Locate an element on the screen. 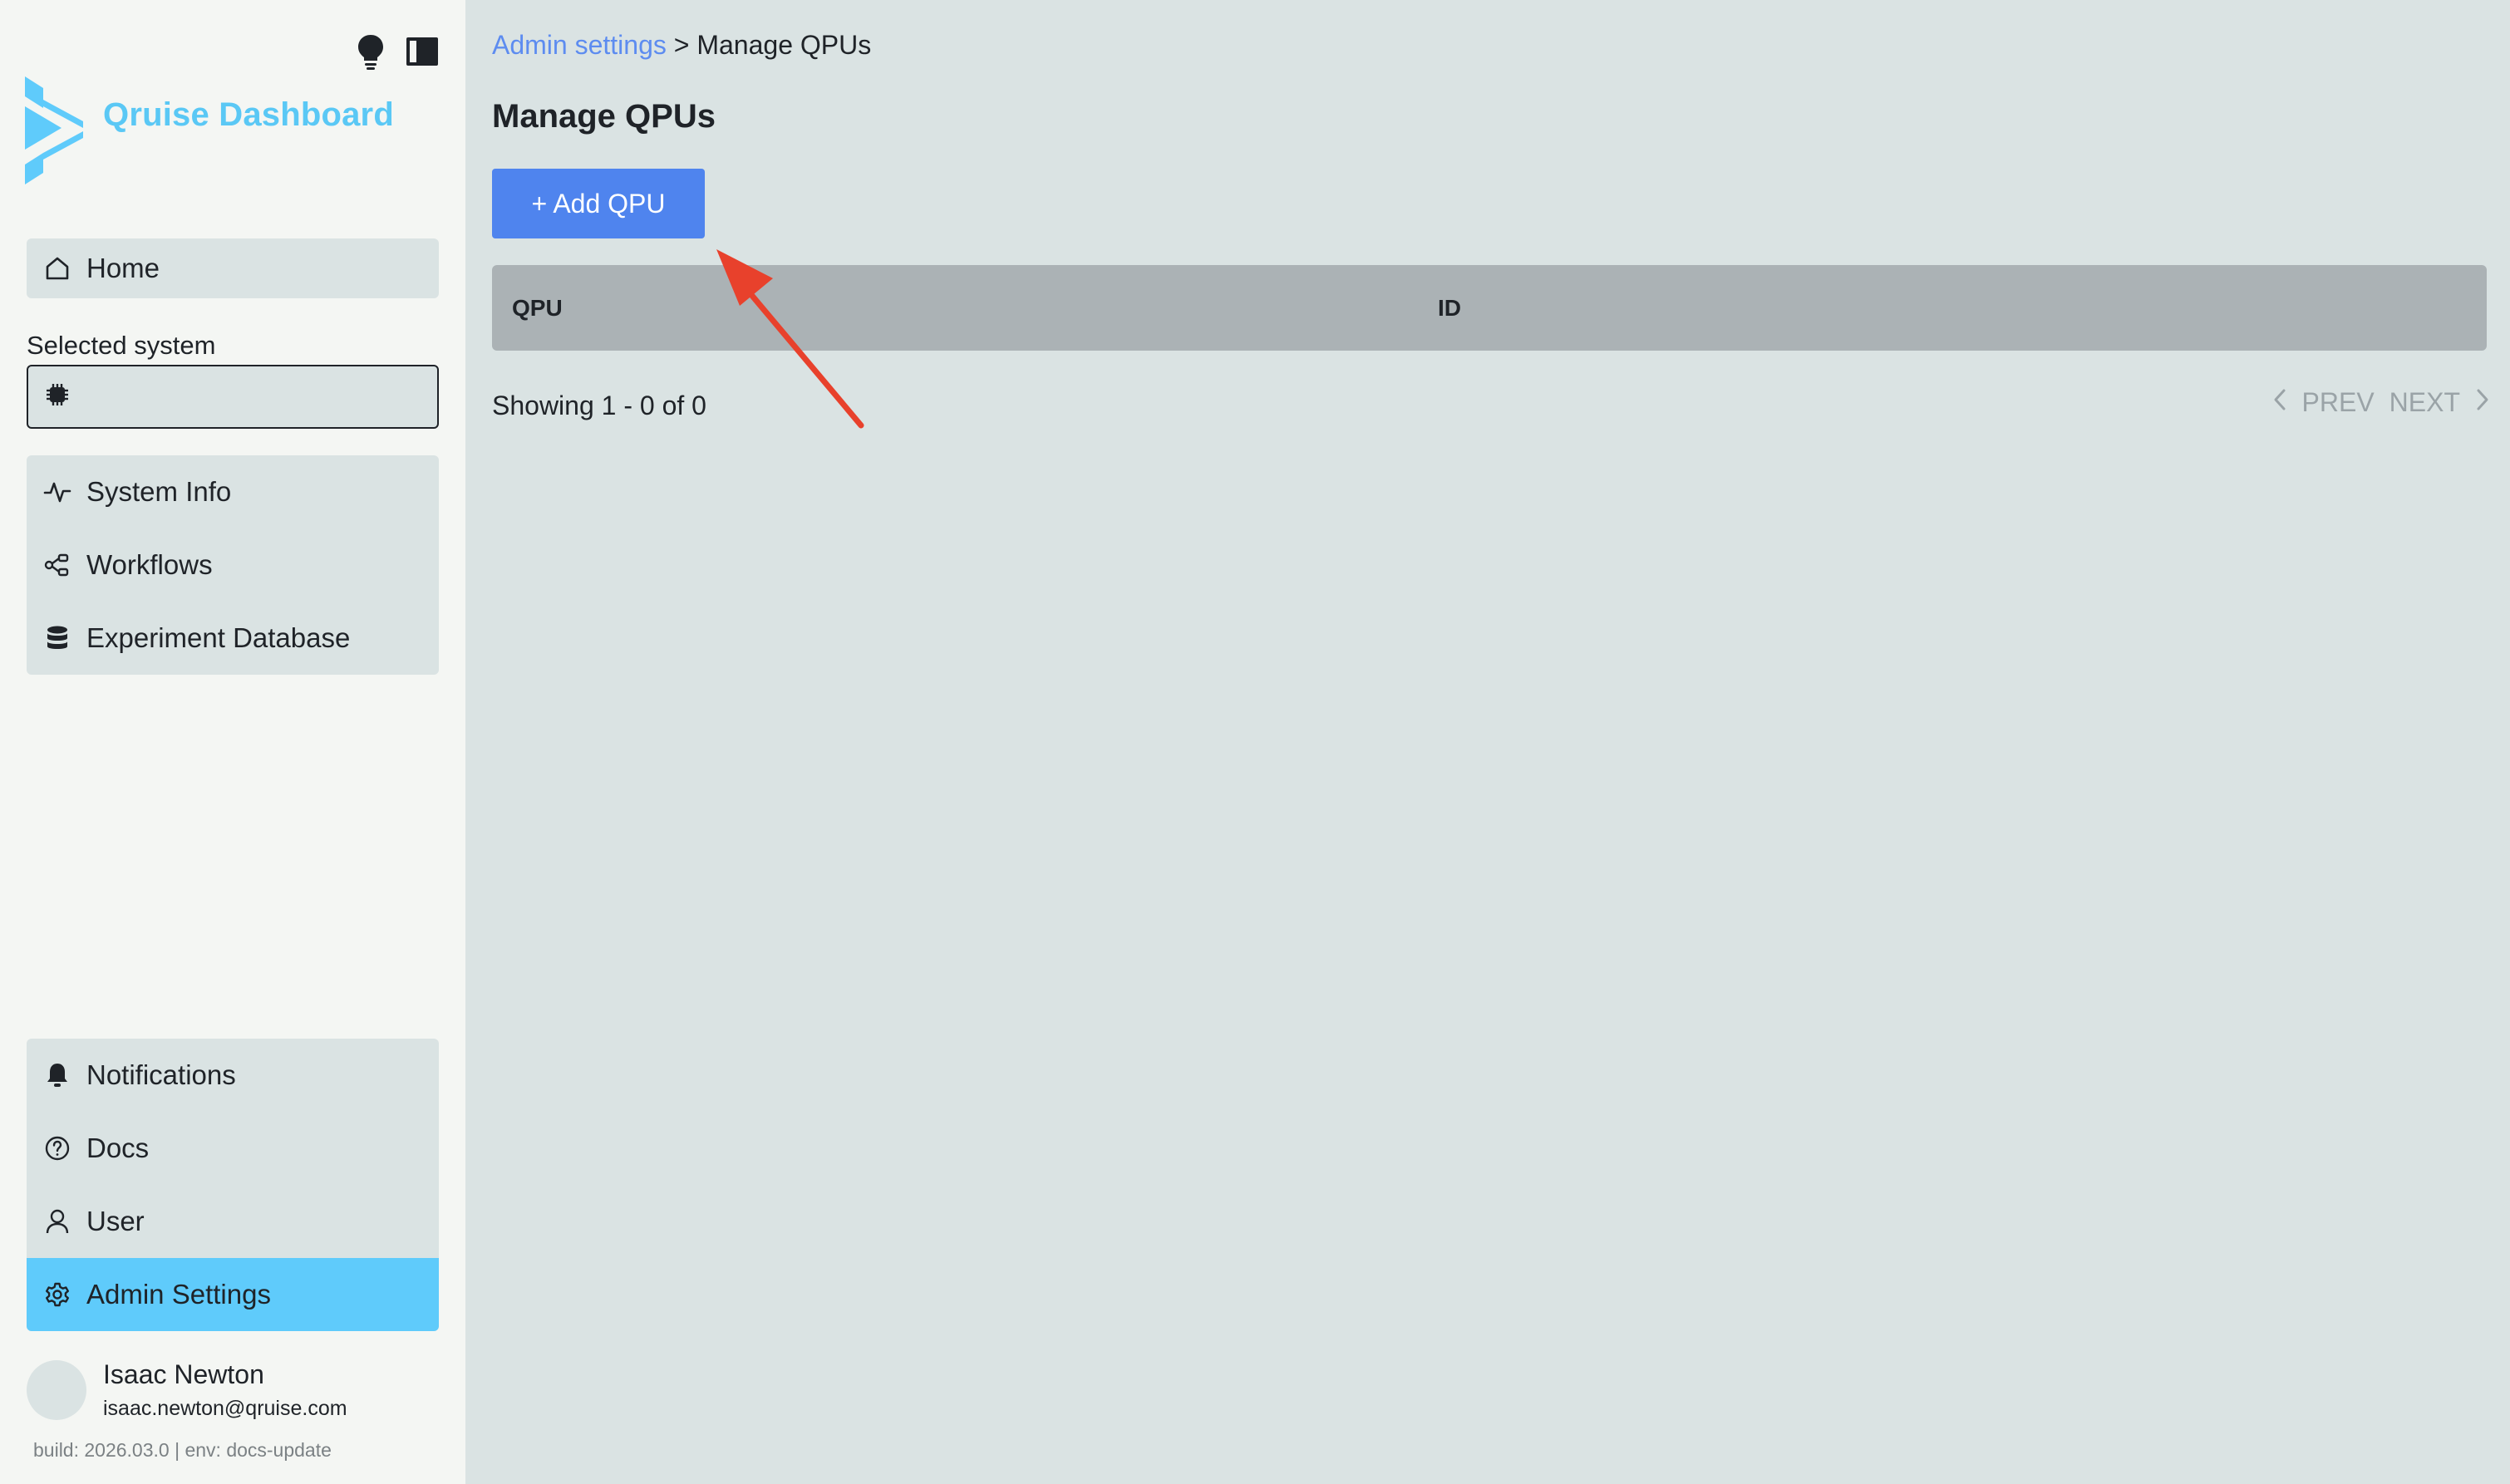 This screenshot has height=1484, width=2510. home-icon is located at coordinates (57, 268).